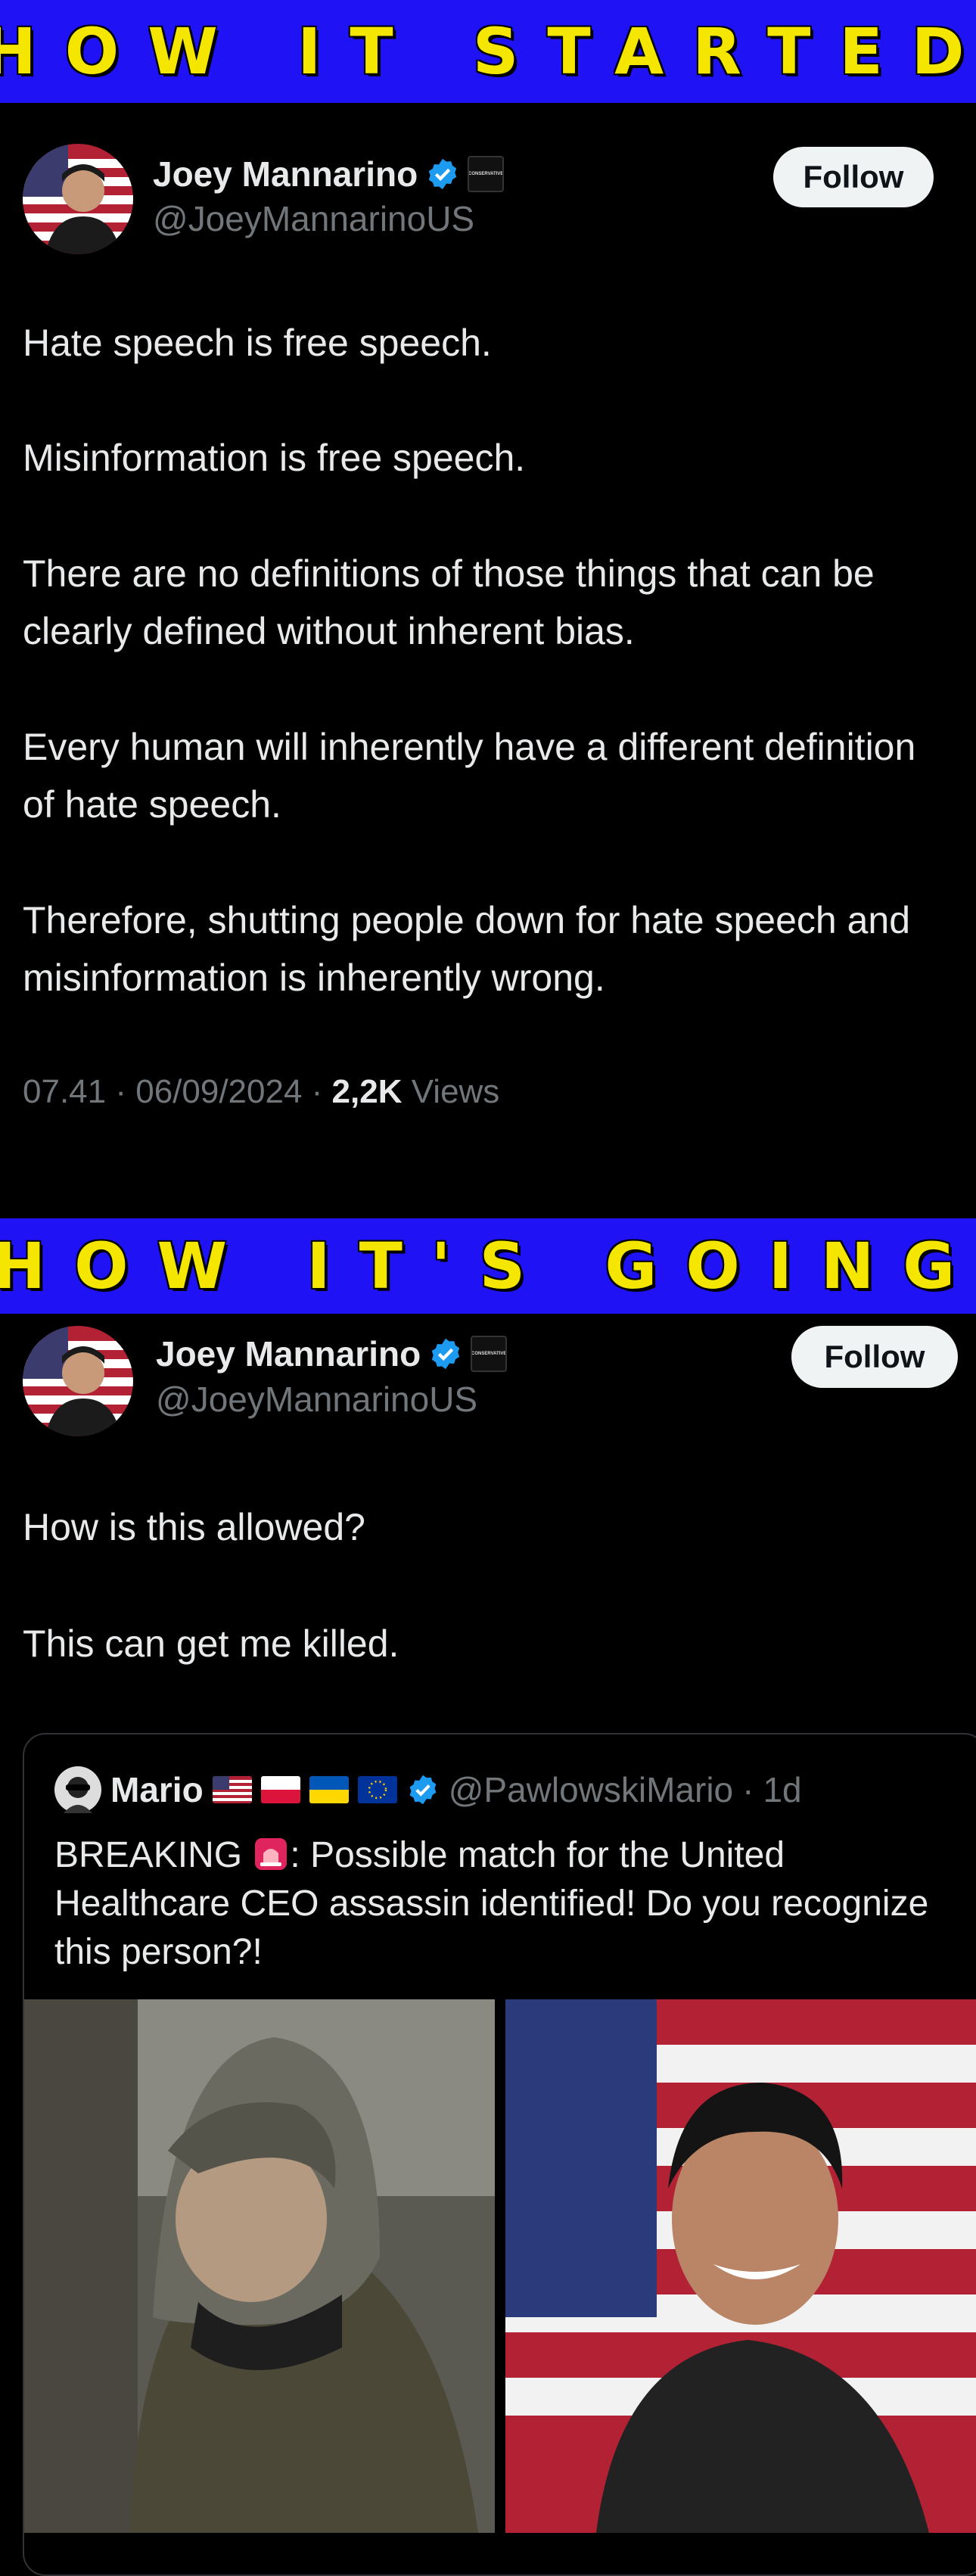  What do you see at coordinates (64, 1091) in the screenshot?
I see `post-time: 07.41` at bounding box center [64, 1091].